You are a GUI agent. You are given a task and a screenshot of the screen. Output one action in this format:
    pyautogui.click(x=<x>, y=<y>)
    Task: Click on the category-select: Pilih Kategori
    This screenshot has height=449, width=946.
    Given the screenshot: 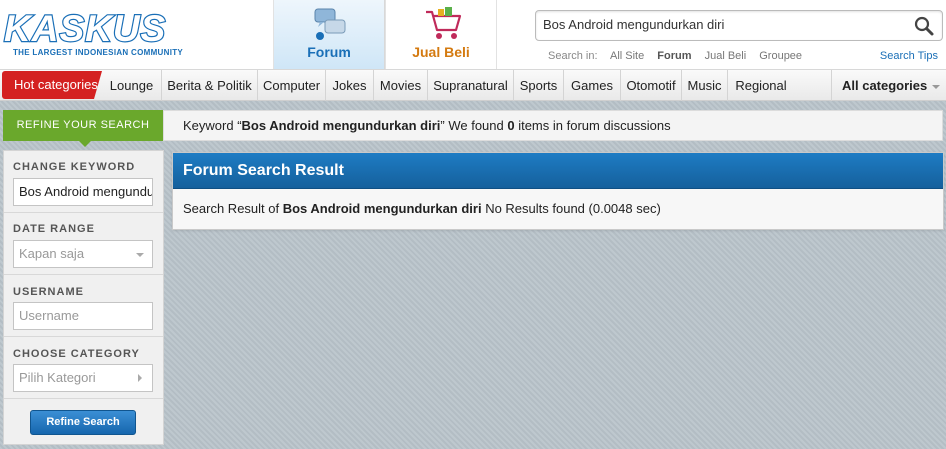 What is the action you would take?
    pyautogui.click(x=83, y=378)
    